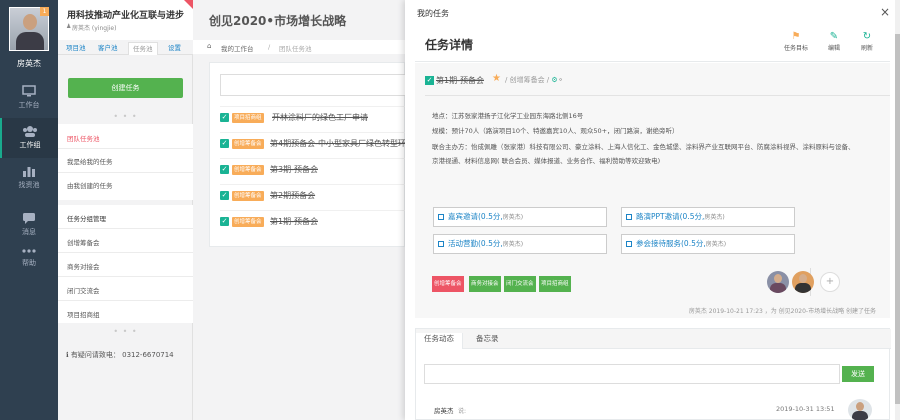 The width and height of the screenshot is (900, 420). What do you see at coordinates (475, 243) in the screenshot?
I see `subtask-label: 活动营勤(0.5分,` at bounding box center [475, 243].